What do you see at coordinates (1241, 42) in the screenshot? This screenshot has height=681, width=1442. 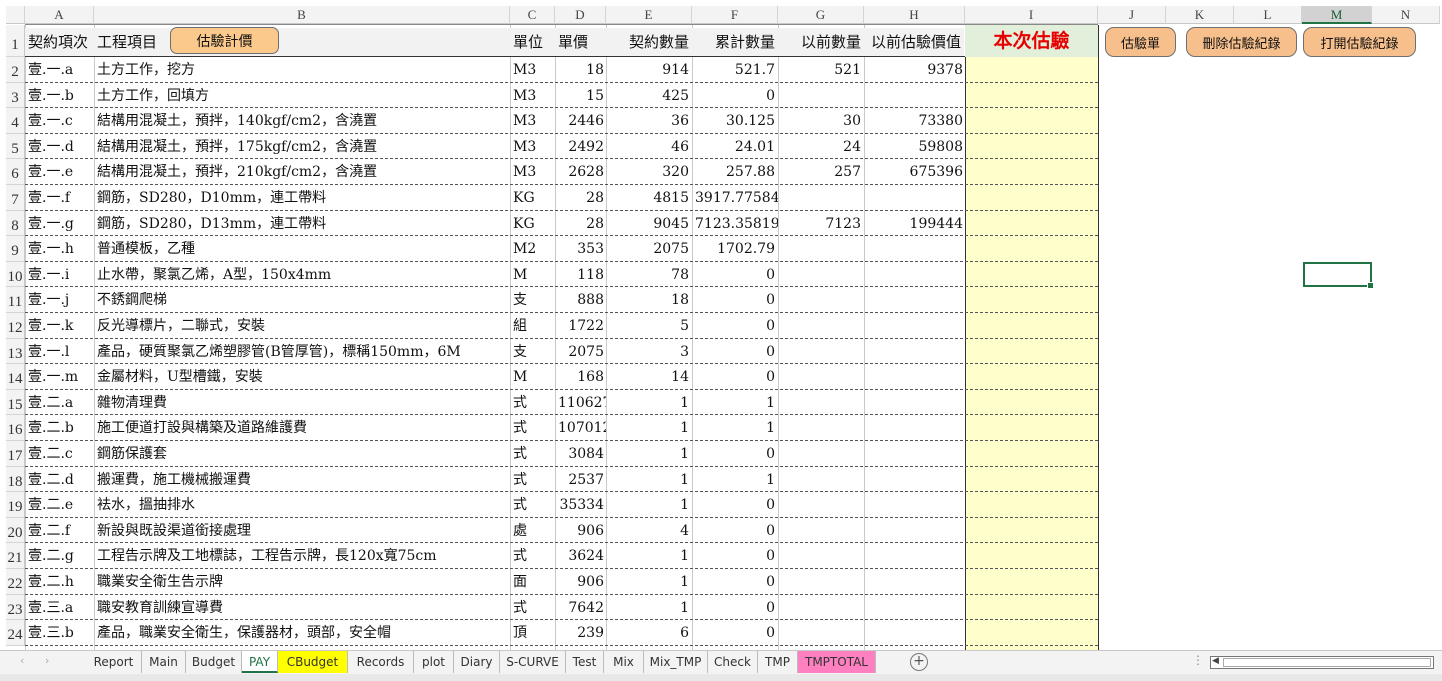 I see `delete-records-button: 刪除估驗紀錄` at bounding box center [1241, 42].